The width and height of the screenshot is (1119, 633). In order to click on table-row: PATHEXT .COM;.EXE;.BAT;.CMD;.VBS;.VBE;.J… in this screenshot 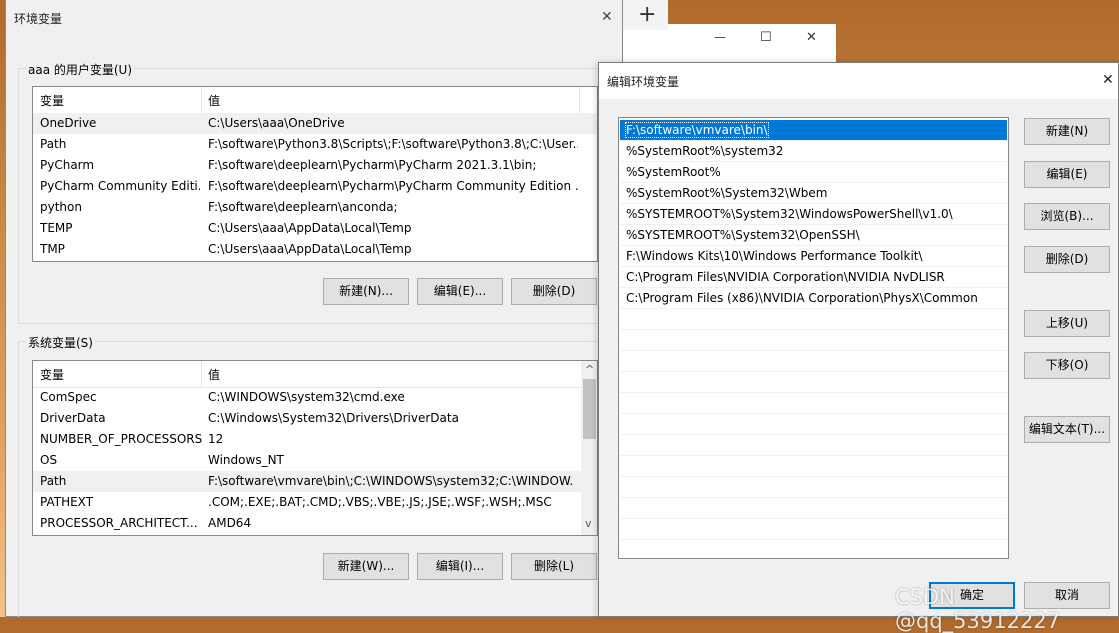, I will do `click(315, 502)`.